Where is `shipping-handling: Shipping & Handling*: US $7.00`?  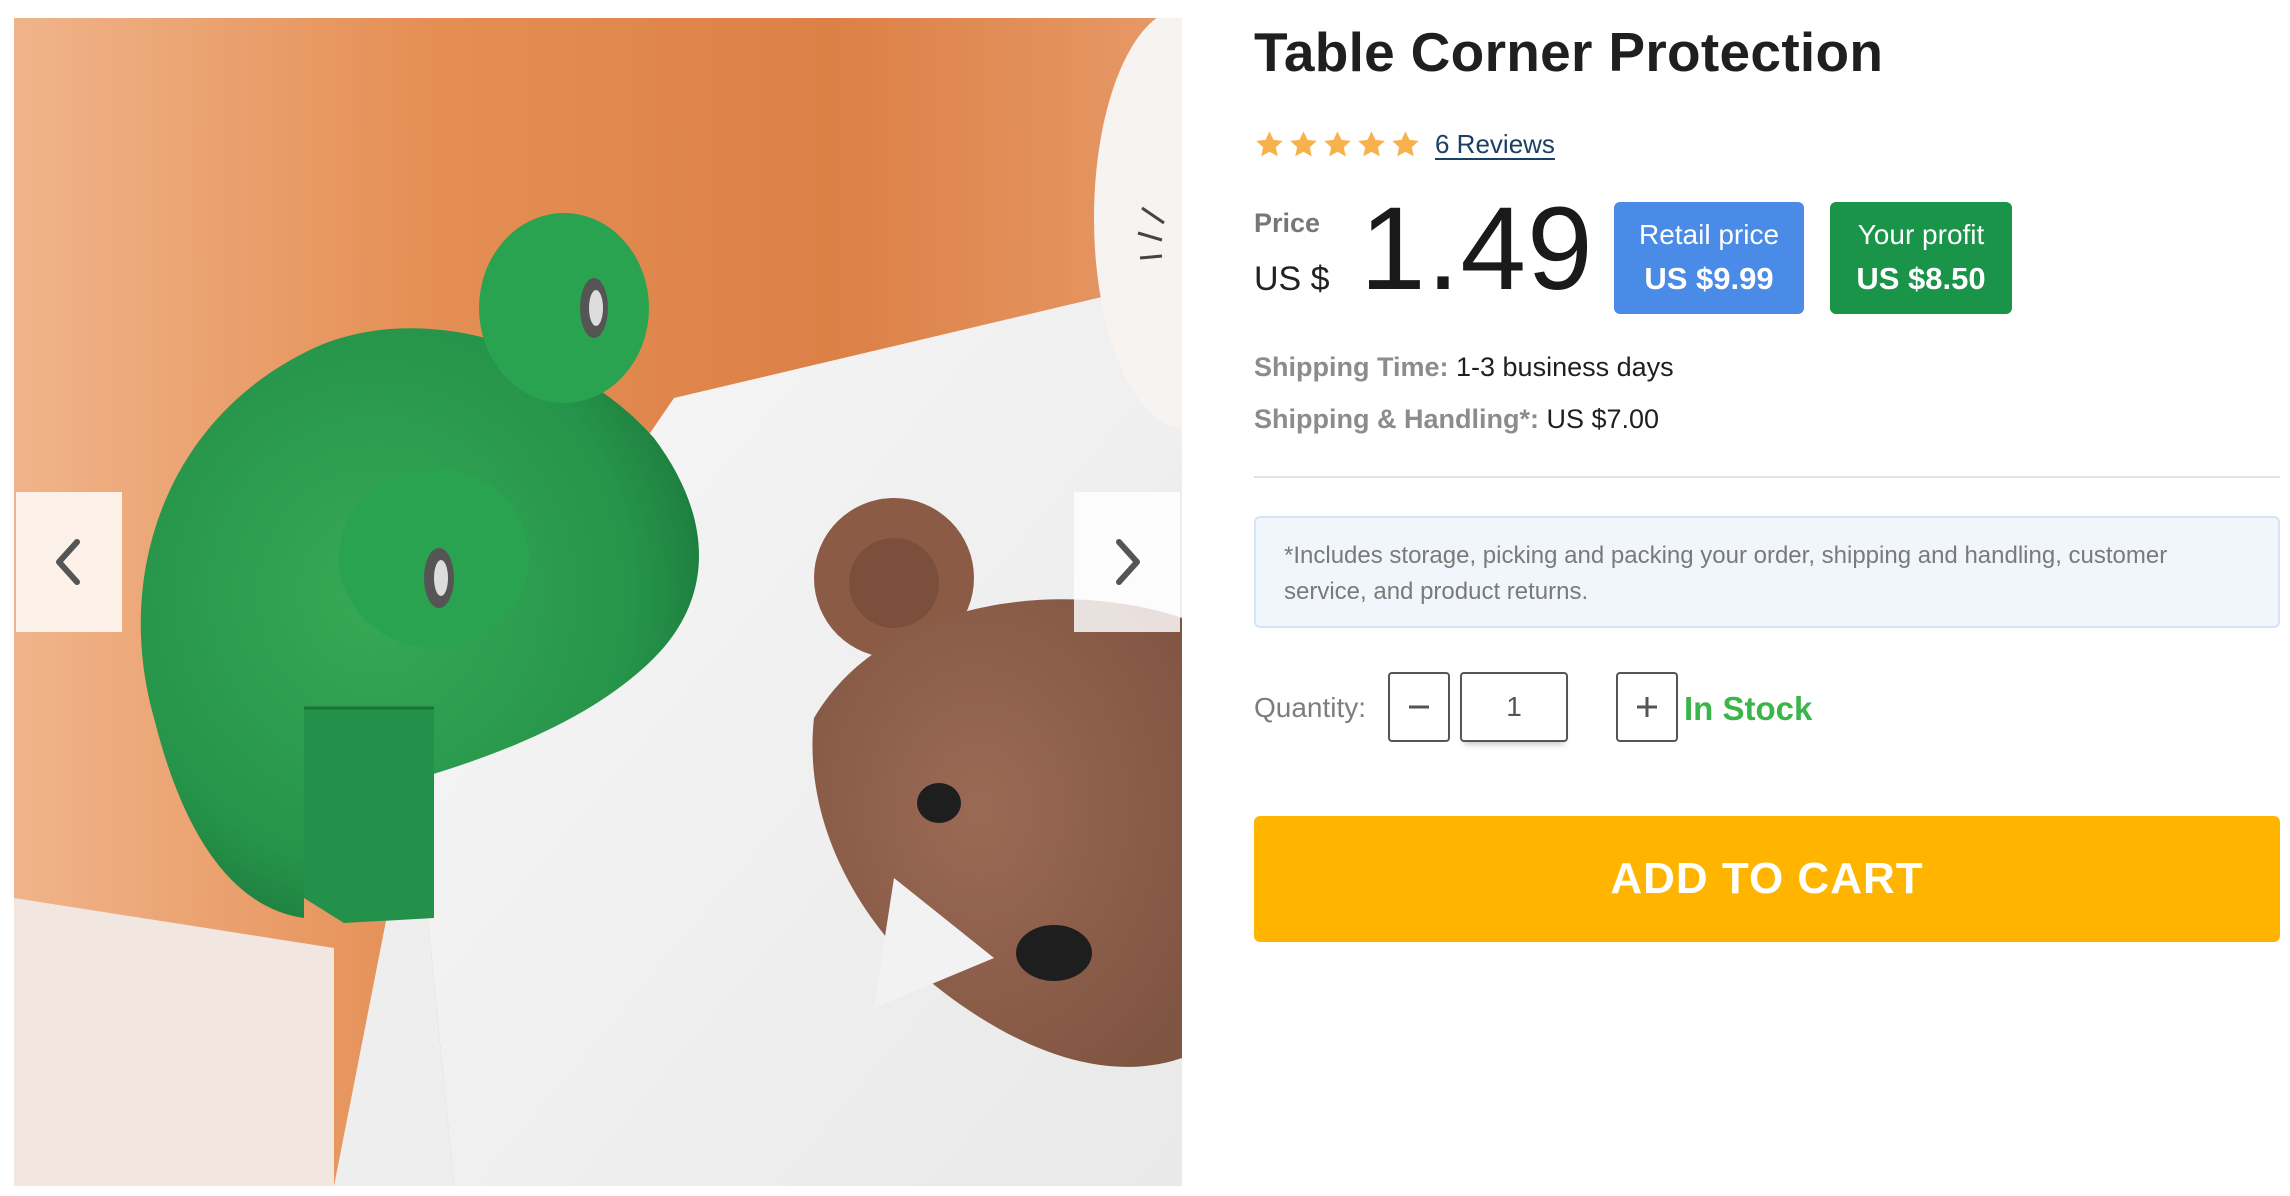 shipping-handling: Shipping & Handling*: US $7.00 is located at coordinates (1456, 419).